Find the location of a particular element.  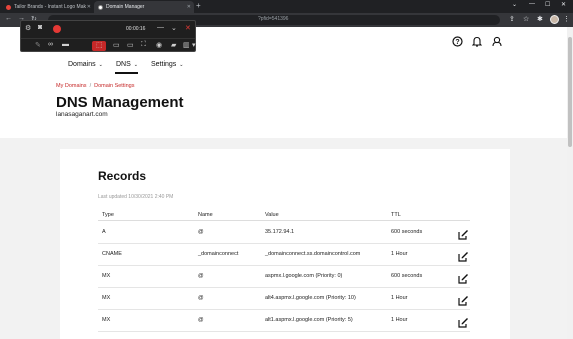

column-type: Type is located at coordinates (108, 215).